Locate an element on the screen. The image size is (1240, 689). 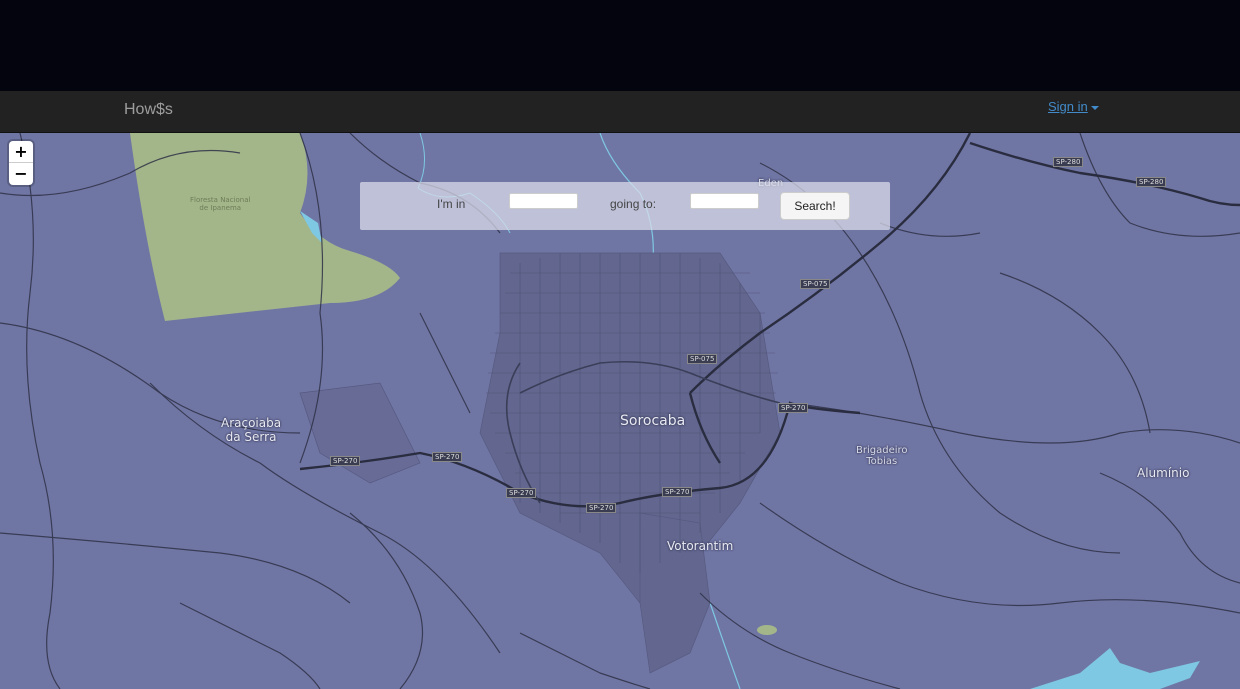
zoom-out-button: − is located at coordinates (21, 174).